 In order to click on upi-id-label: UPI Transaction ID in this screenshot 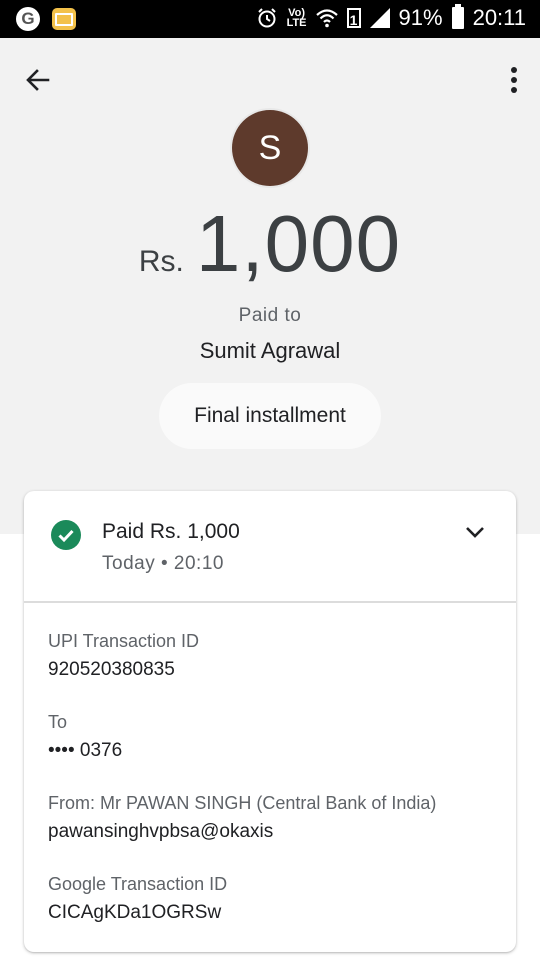, I will do `click(124, 641)`.